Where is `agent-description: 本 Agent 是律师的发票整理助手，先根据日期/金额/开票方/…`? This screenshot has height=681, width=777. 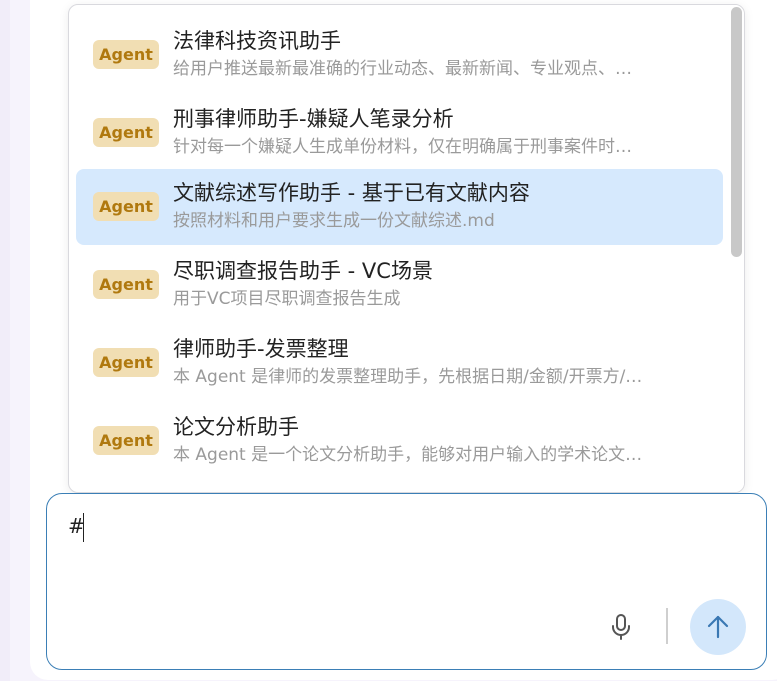 agent-description: 本 Agent 是律师的发票整理助手，先根据日期/金额/开票方/… is located at coordinates (408, 377).